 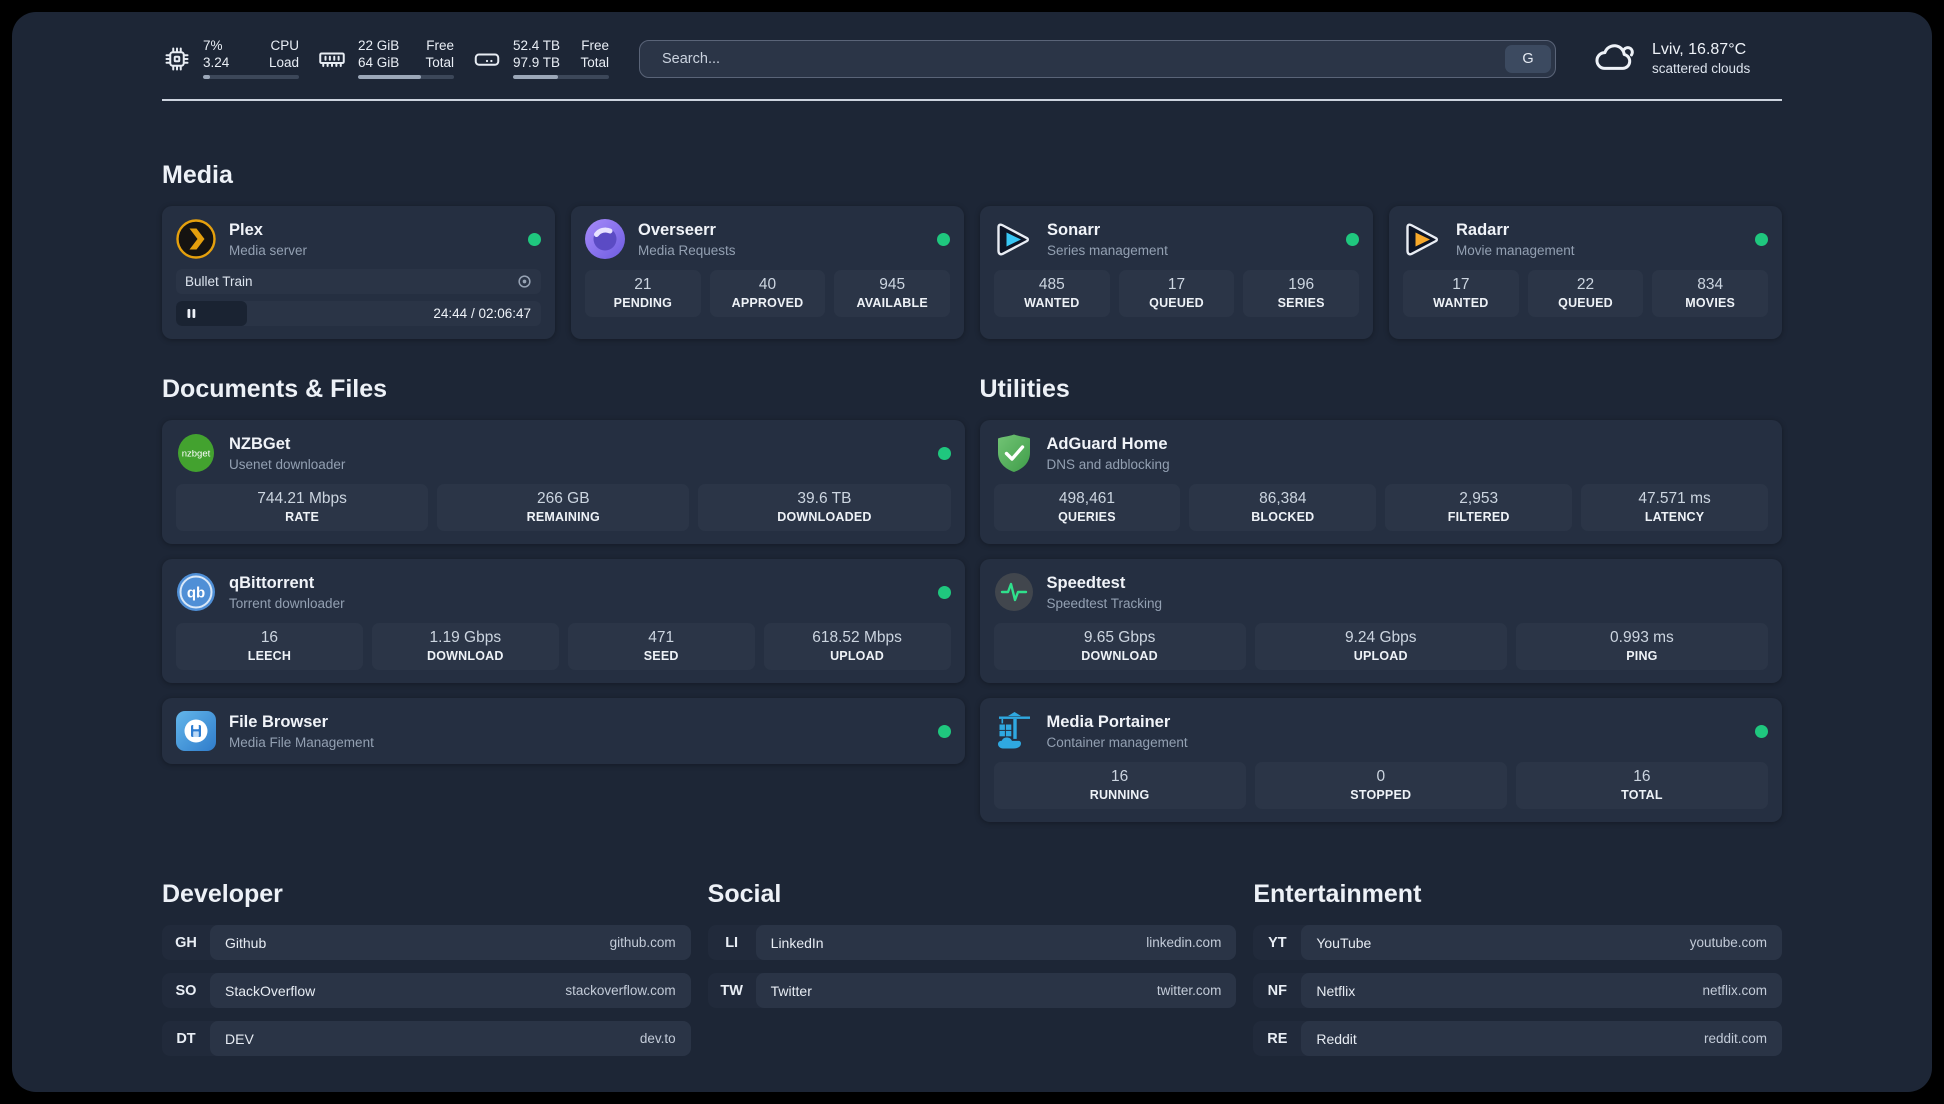 What do you see at coordinates (186, 942) in the screenshot?
I see `bookmark-abbr: GH` at bounding box center [186, 942].